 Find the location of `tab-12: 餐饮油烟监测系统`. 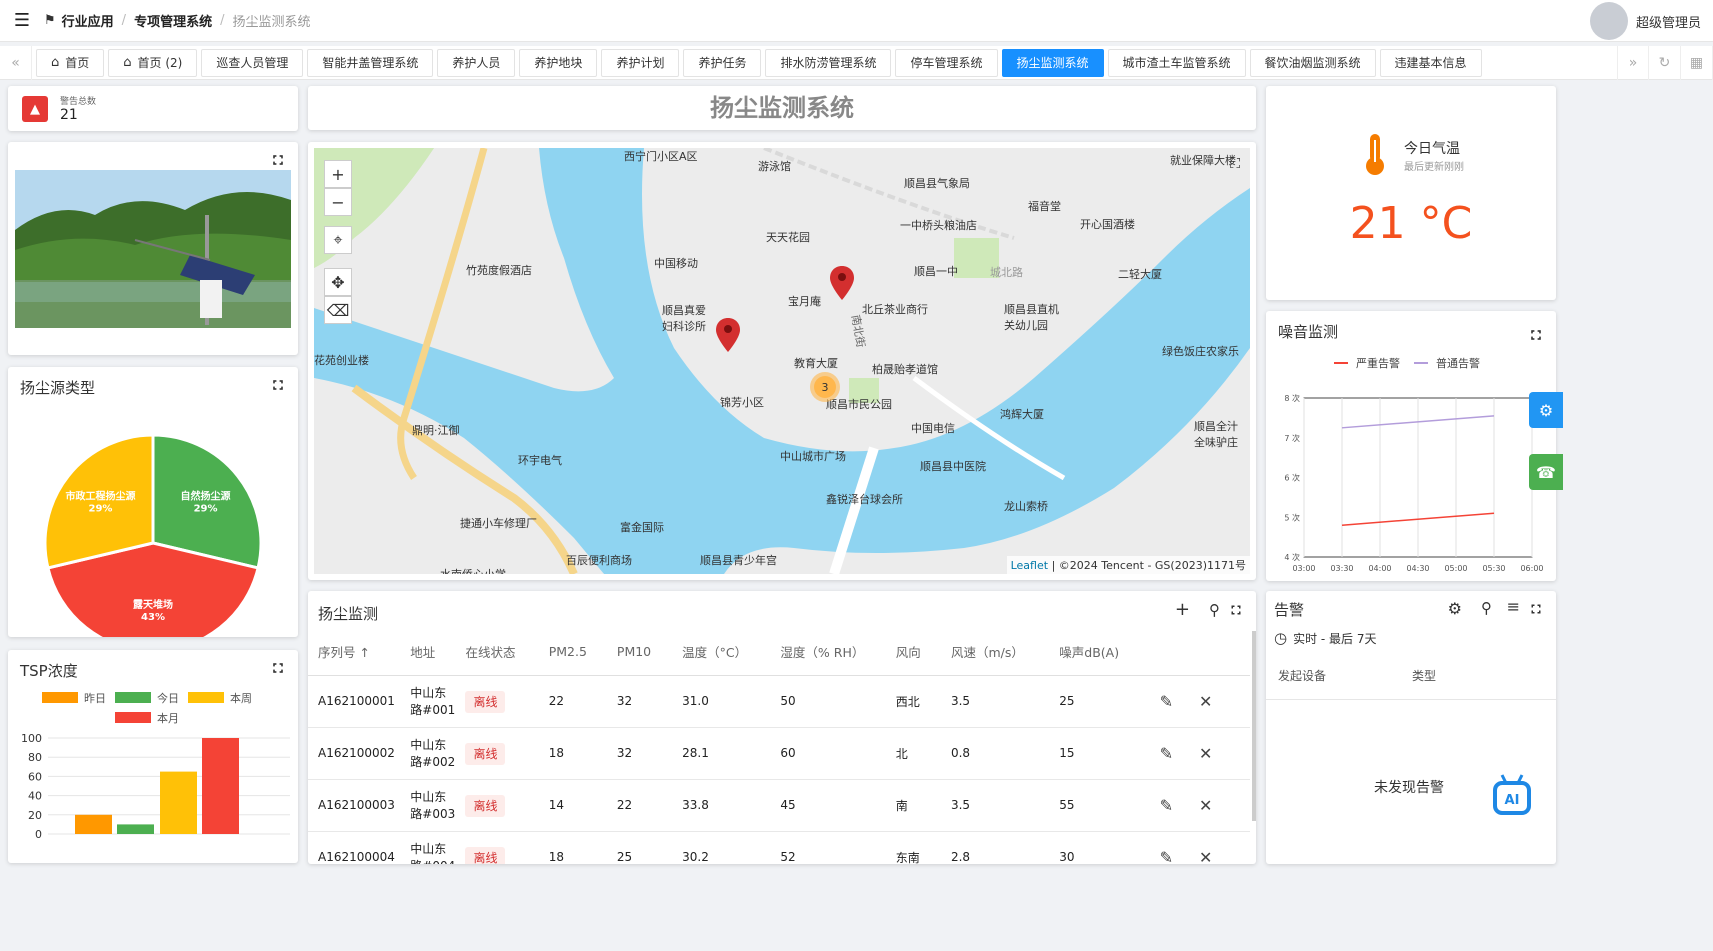

tab-12: 餐饮油烟监测系统 is located at coordinates (1312, 62).